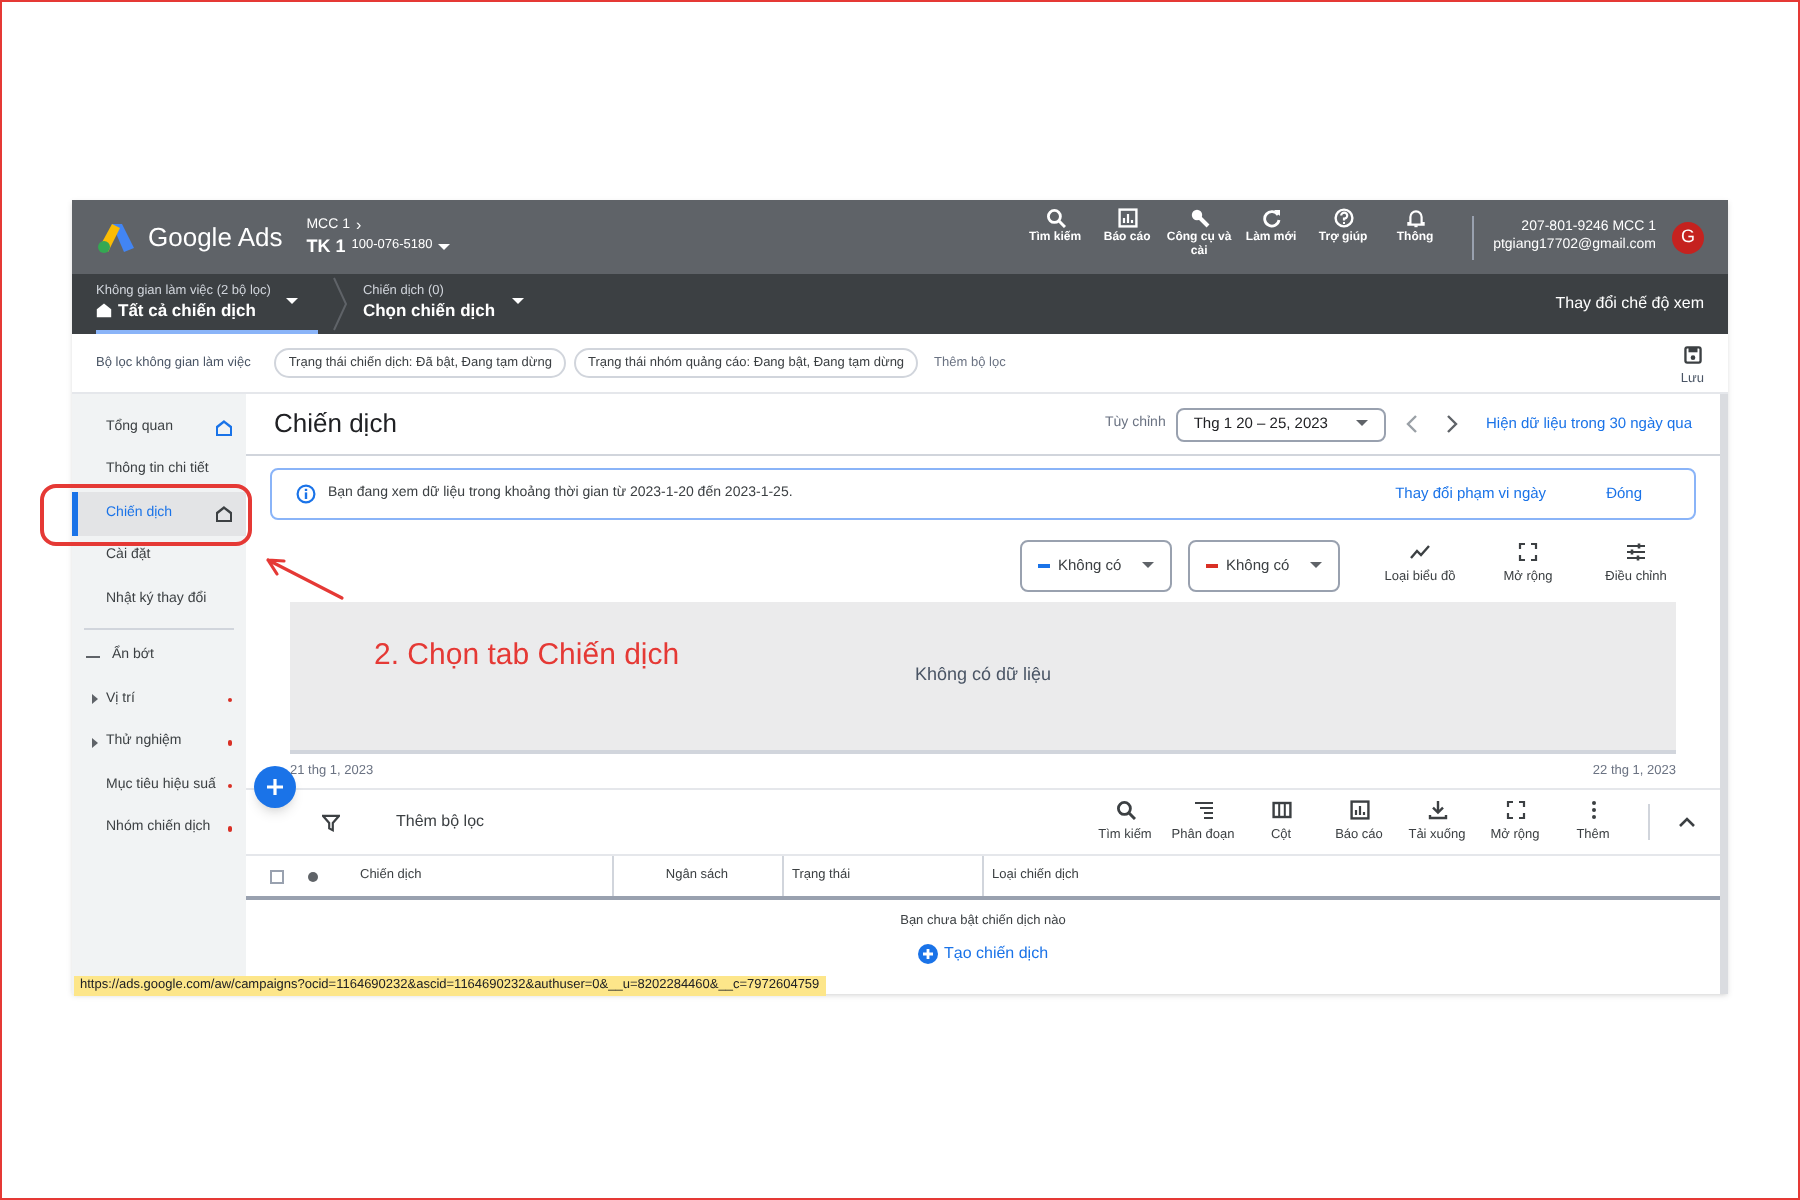 The height and width of the screenshot is (1200, 1800). Describe the element at coordinates (331, 822) in the screenshot. I see `filter-icon` at that location.